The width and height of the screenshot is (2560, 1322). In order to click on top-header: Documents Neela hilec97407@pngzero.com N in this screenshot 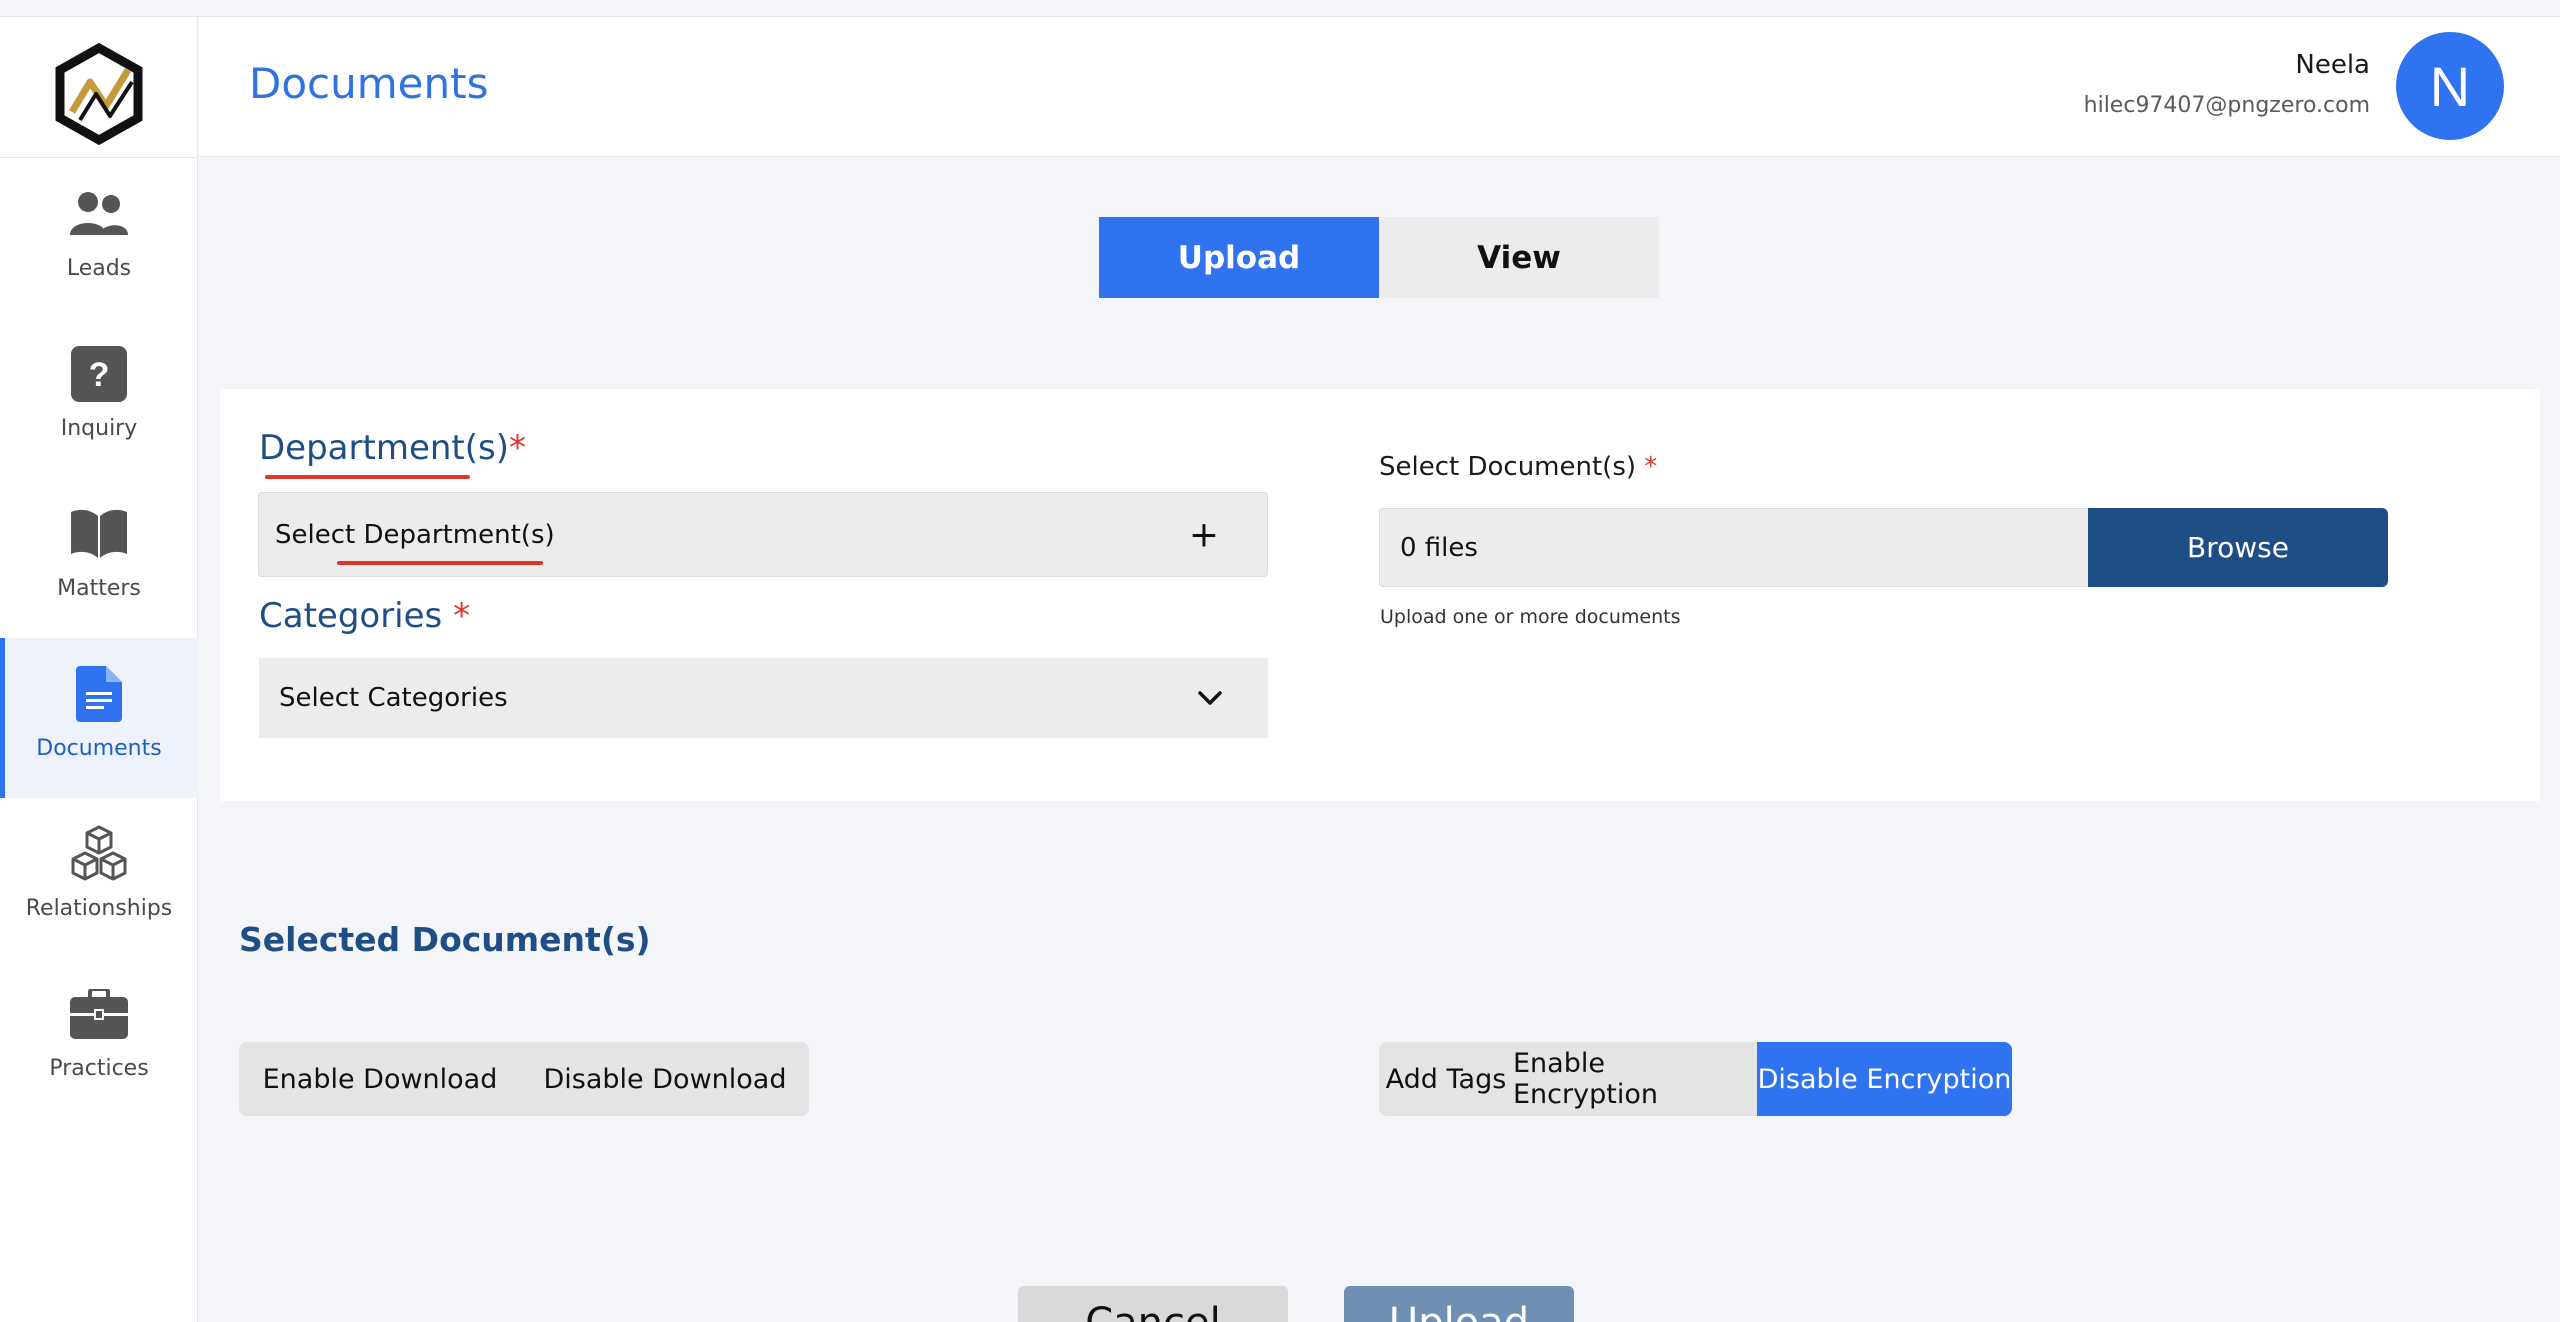, I will do `click(1379, 87)`.